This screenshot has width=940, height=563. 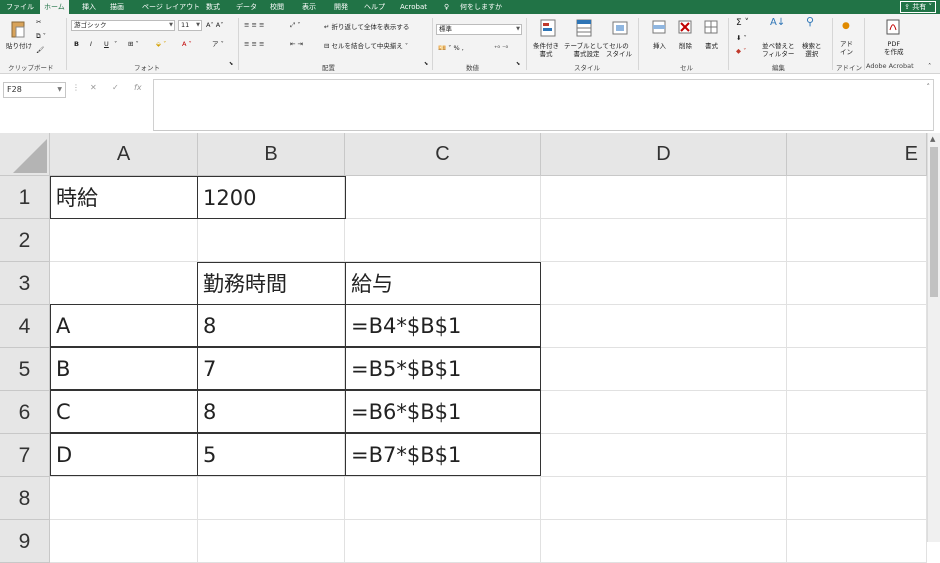 I want to click on insert-button: 挿入, so click(x=659, y=46).